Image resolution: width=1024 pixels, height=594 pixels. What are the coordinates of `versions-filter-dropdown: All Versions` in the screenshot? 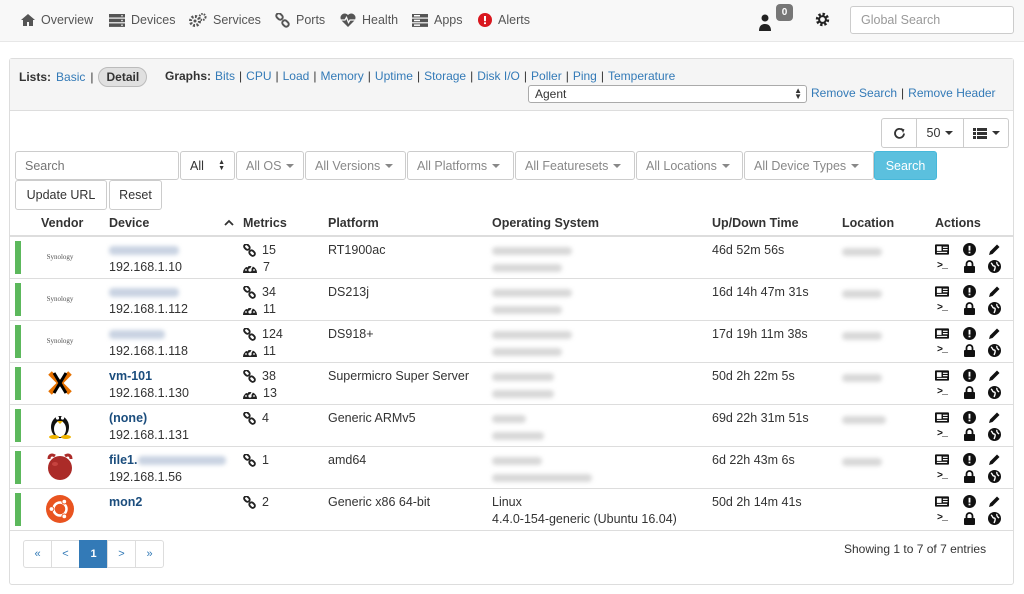 It's located at (355, 165).